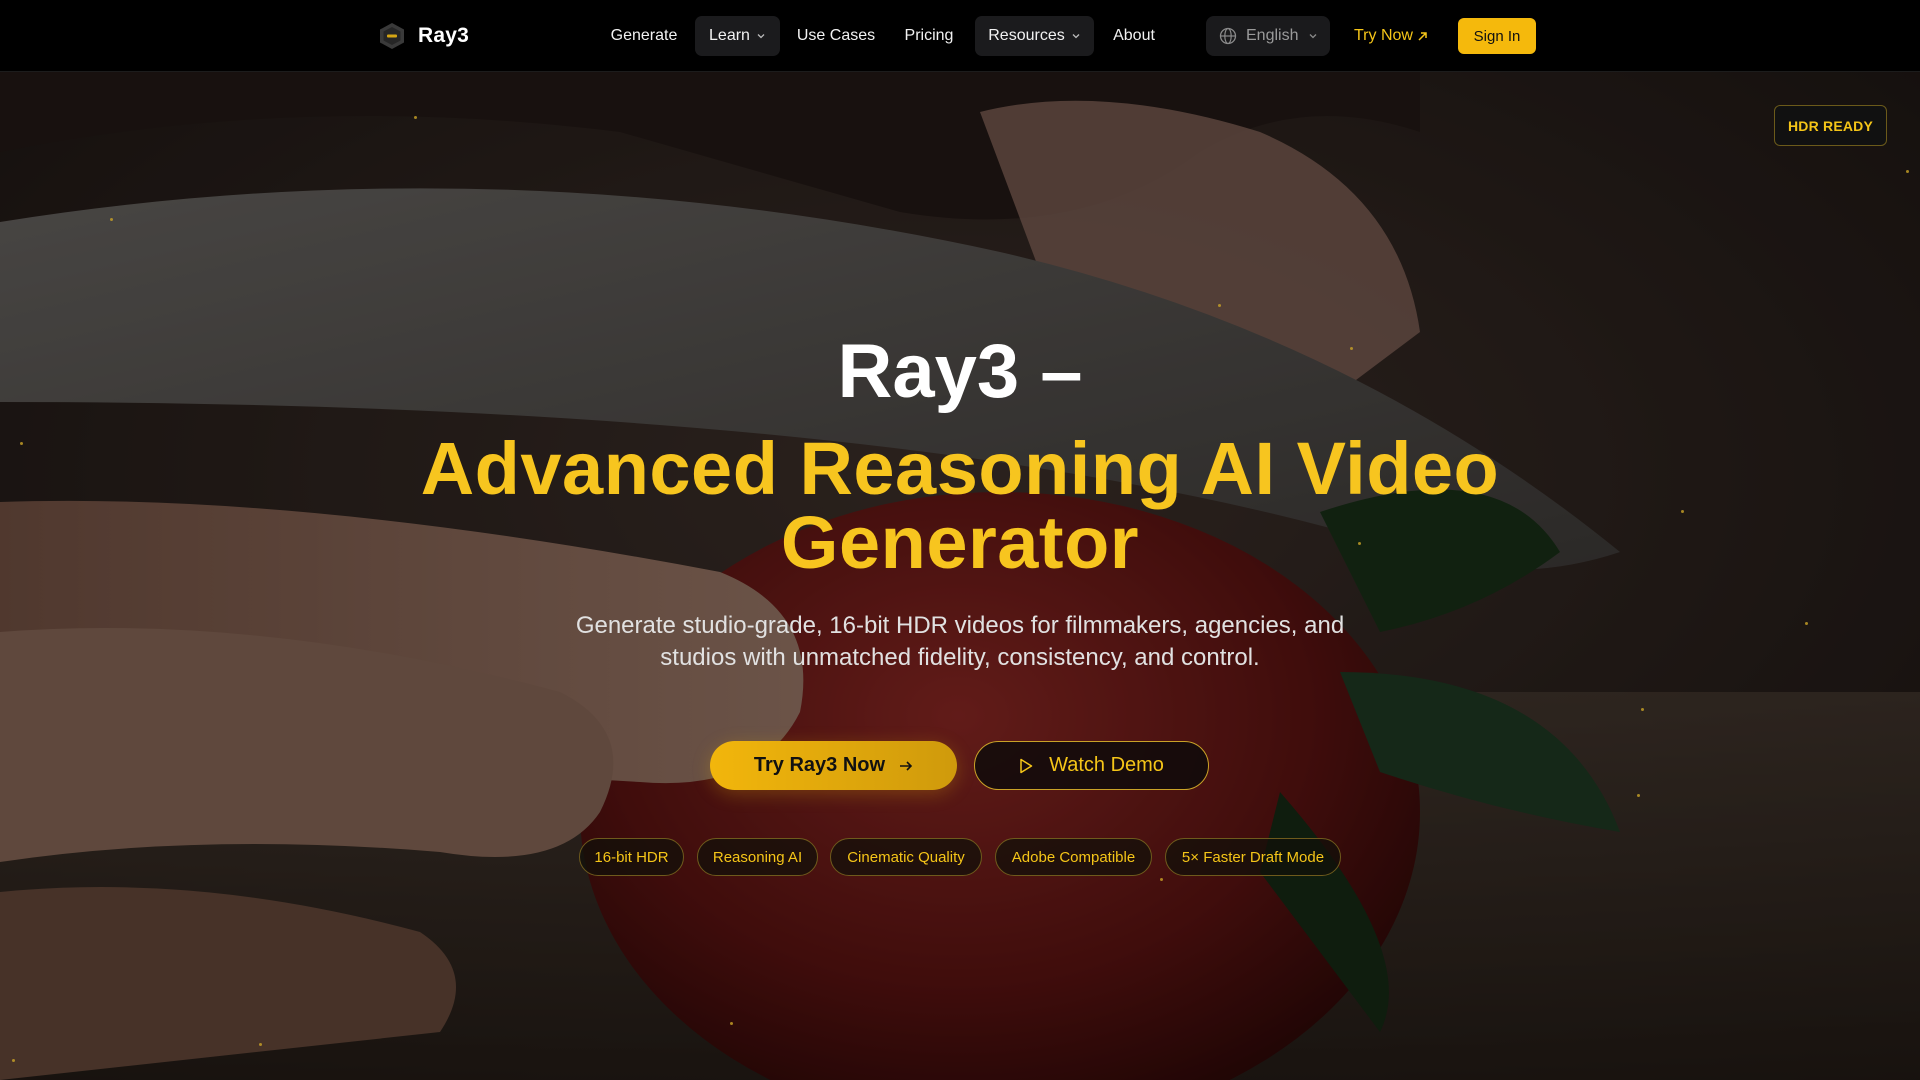 This screenshot has height=1080, width=1920. I want to click on brand-name: Ray3, so click(444, 35).